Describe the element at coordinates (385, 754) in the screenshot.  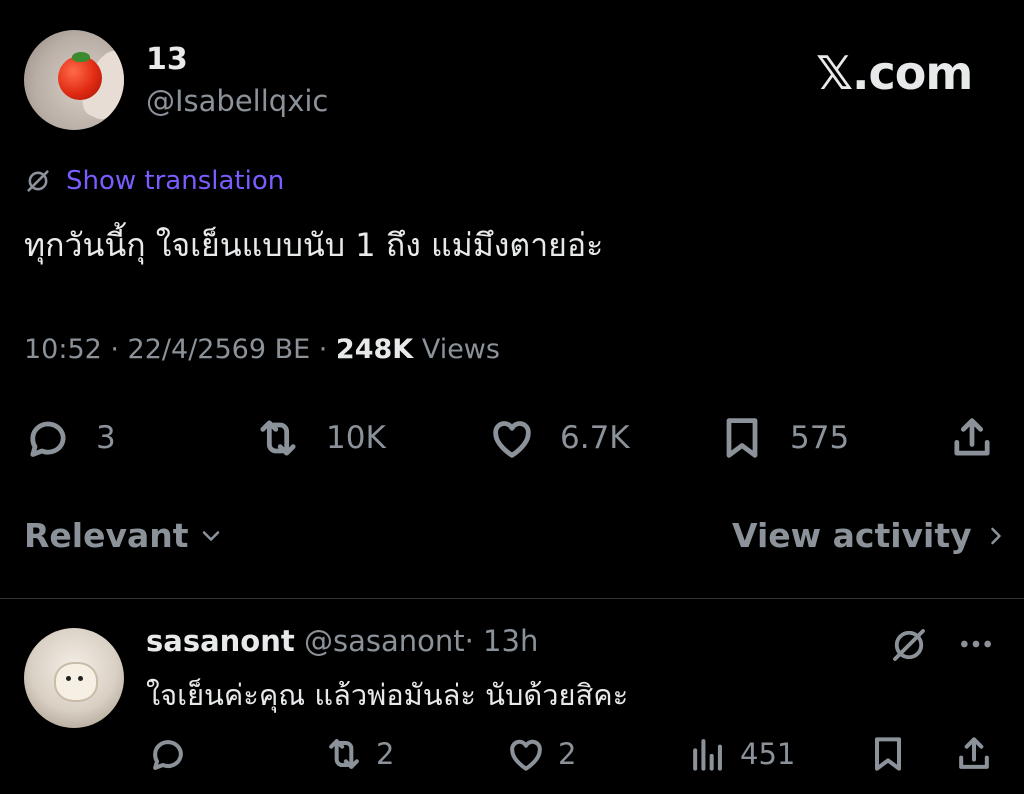
I see `reply-repost-count: 2` at that location.